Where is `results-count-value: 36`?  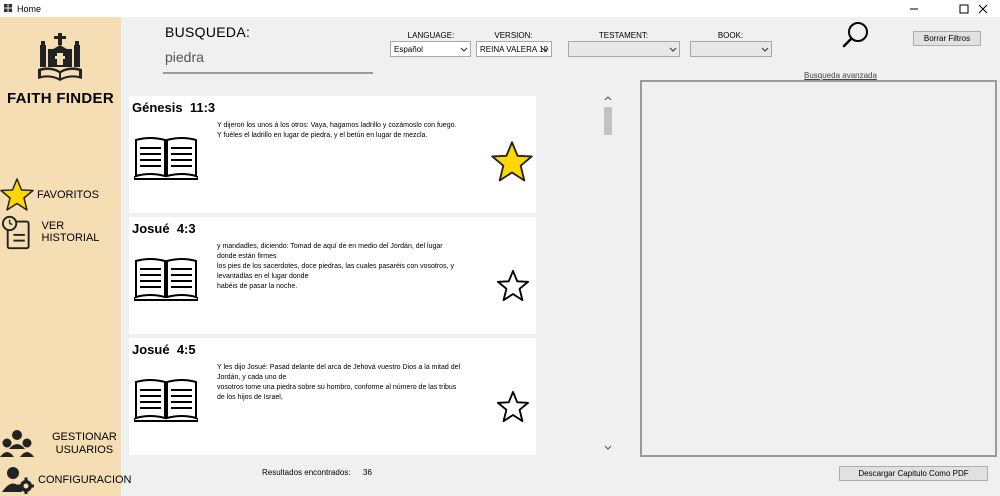 results-count-value: 36 is located at coordinates (367, 472).